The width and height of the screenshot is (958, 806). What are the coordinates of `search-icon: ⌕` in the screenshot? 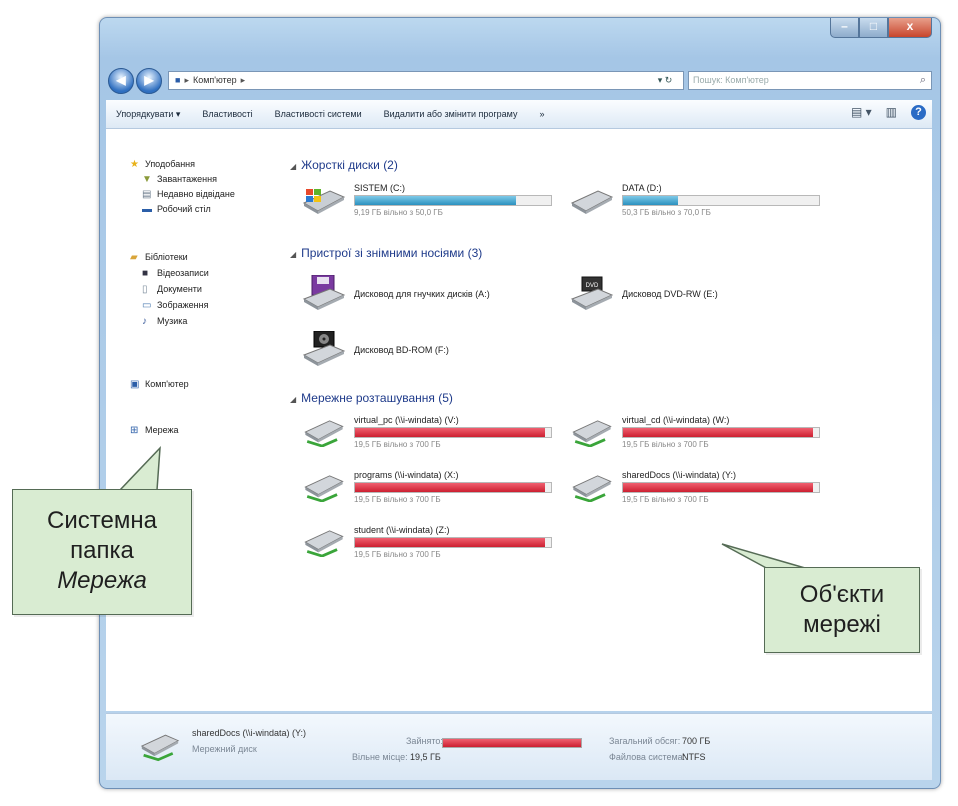 It's located at (922, 80).